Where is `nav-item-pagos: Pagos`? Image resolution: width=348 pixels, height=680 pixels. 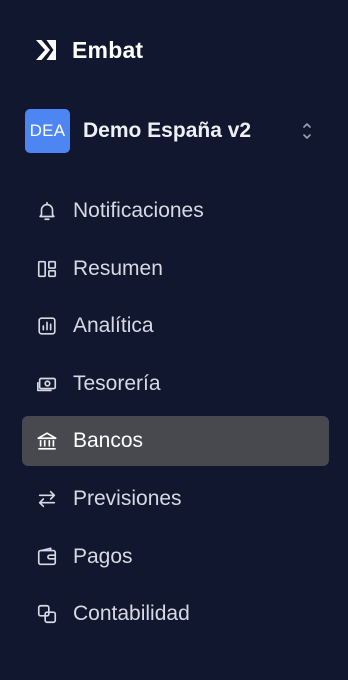 nav-item-pagos: Pagos is located at coordinates (175, 557).